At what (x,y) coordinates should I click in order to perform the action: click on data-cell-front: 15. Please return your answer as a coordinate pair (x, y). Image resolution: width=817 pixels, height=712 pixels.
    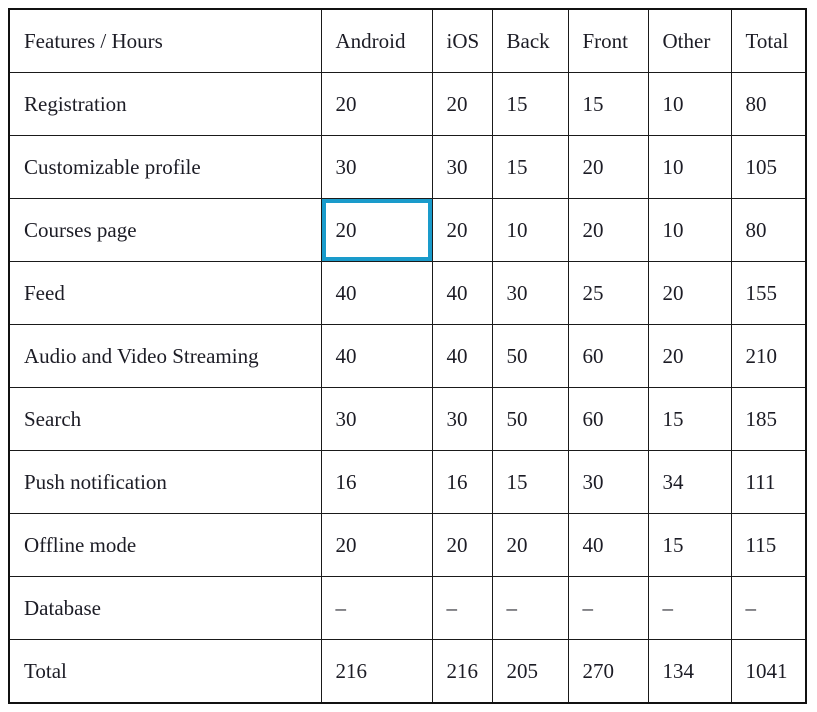
    Looking at the image, I should click on (608, 104).